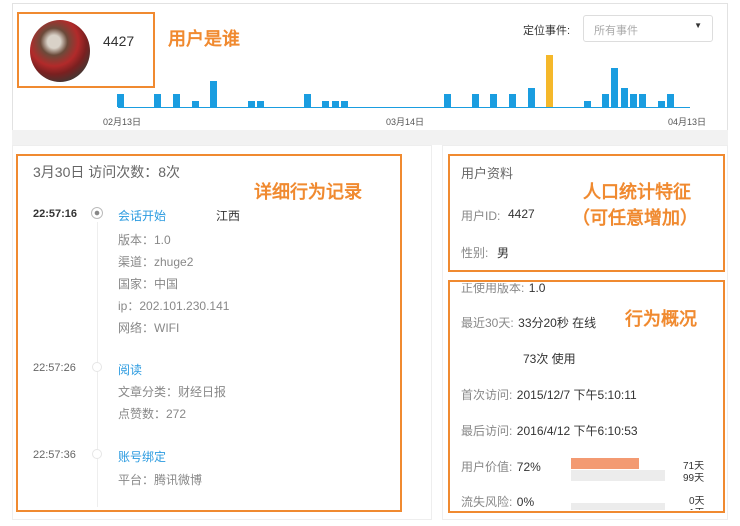 The height and width of the screenshot is (526, 740). Describe the element at coordinates (498, 502) in the screenshot. I see `churn-row: 流失风险: 0%` at that location.